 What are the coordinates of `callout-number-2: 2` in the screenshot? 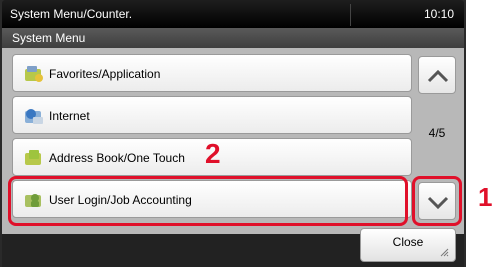 It's located at (213, 153).